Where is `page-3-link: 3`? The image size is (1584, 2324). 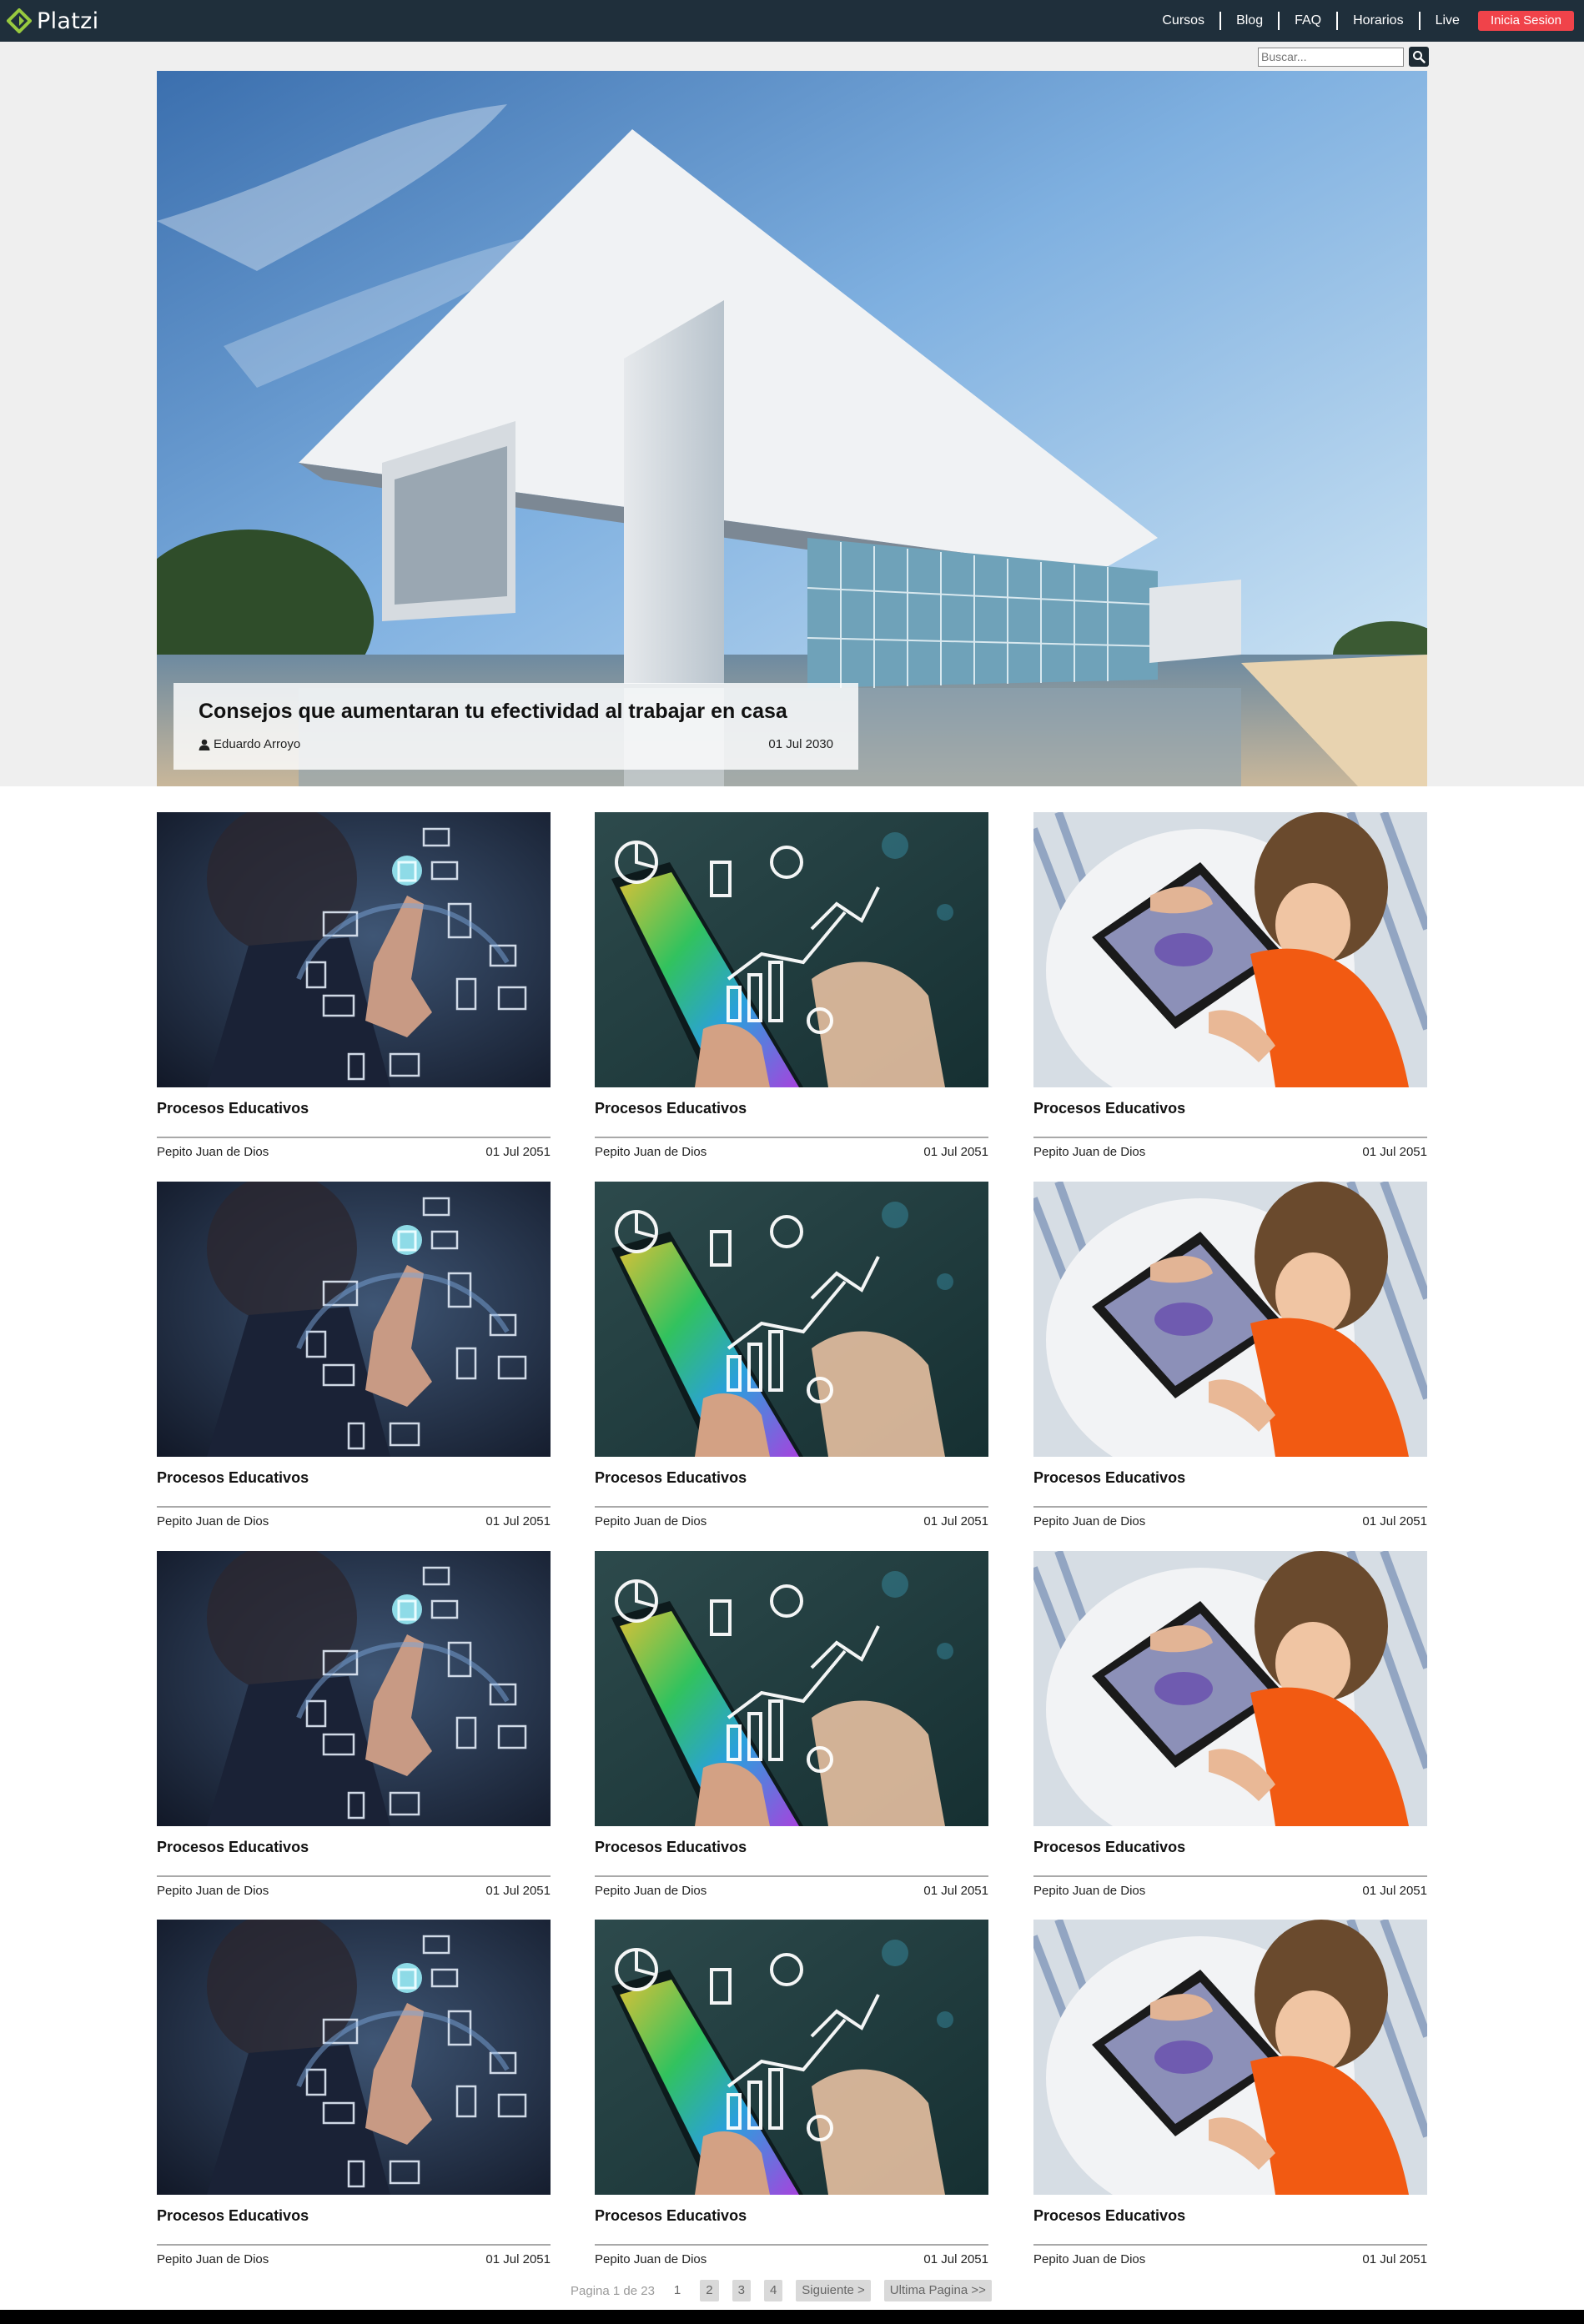 page-3-link: 3 is located at coordinates (742, 2290).